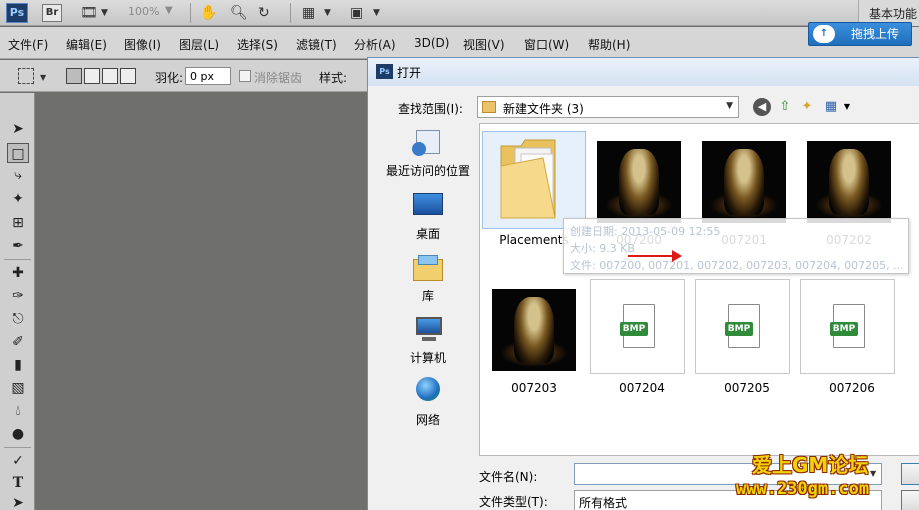  What do you see at coordinates (375, 44) in the screenshot?
I see `menu-analysis: 分析(A)` at bounding box center [375, 44].